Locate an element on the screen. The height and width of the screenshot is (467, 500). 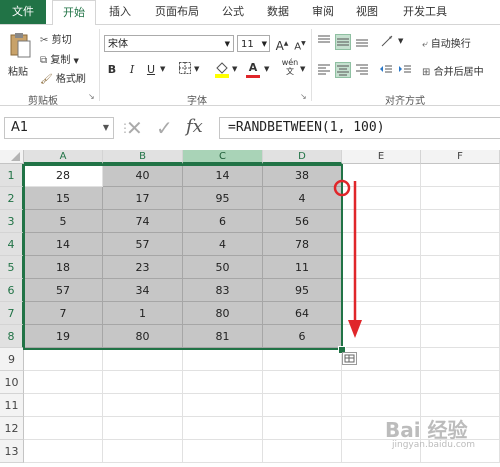
row-header-9: 9 is located at coordinates (12, 359).